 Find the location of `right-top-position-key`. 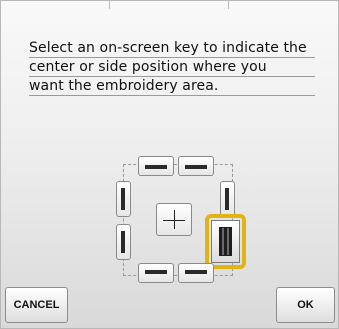

right-top-position-key is located at coordinates (227, 199).